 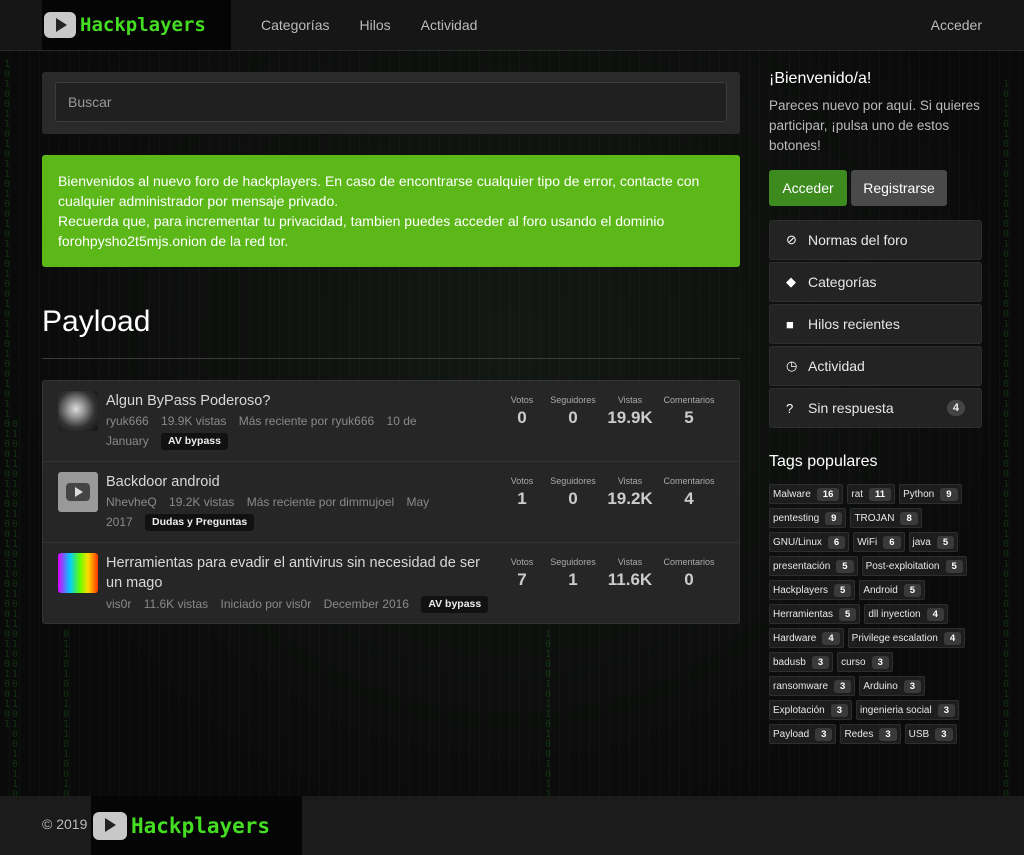 I want to click on welcome-title: ¡Bienvenido/a!, so click(x=820, y=78).